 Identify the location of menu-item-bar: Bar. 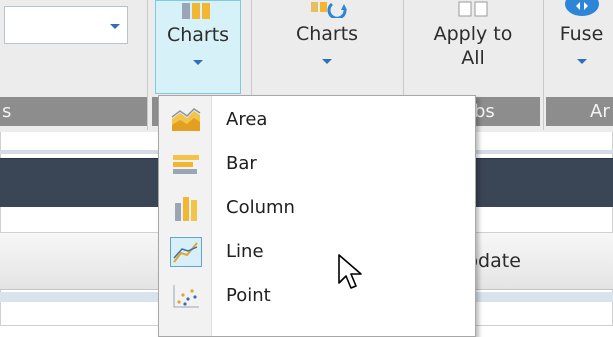
(317, 164).